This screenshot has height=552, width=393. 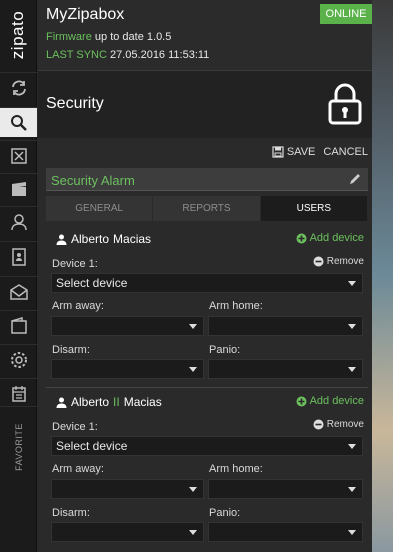 I want to click on favorite-label: FAVORITE, so click(x=18, y=446).